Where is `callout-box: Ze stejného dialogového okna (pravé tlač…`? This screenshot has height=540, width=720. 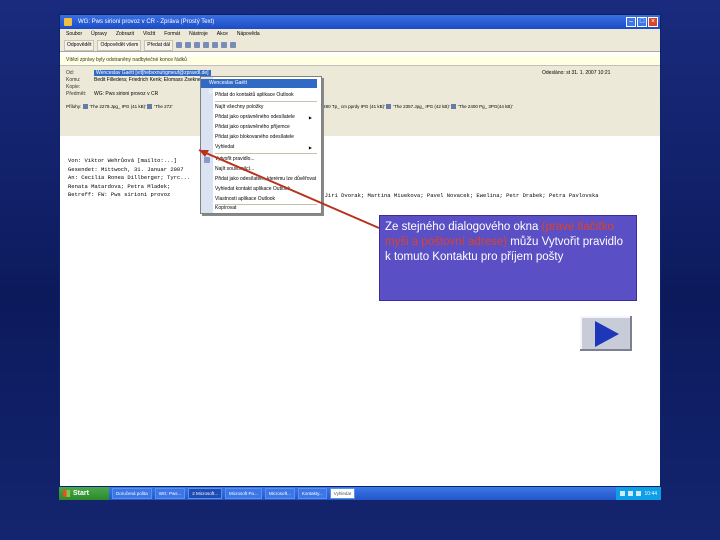
callout-box: Ze stejného dialogového okna (pravé tlač… is located at coordinates (508, 258).